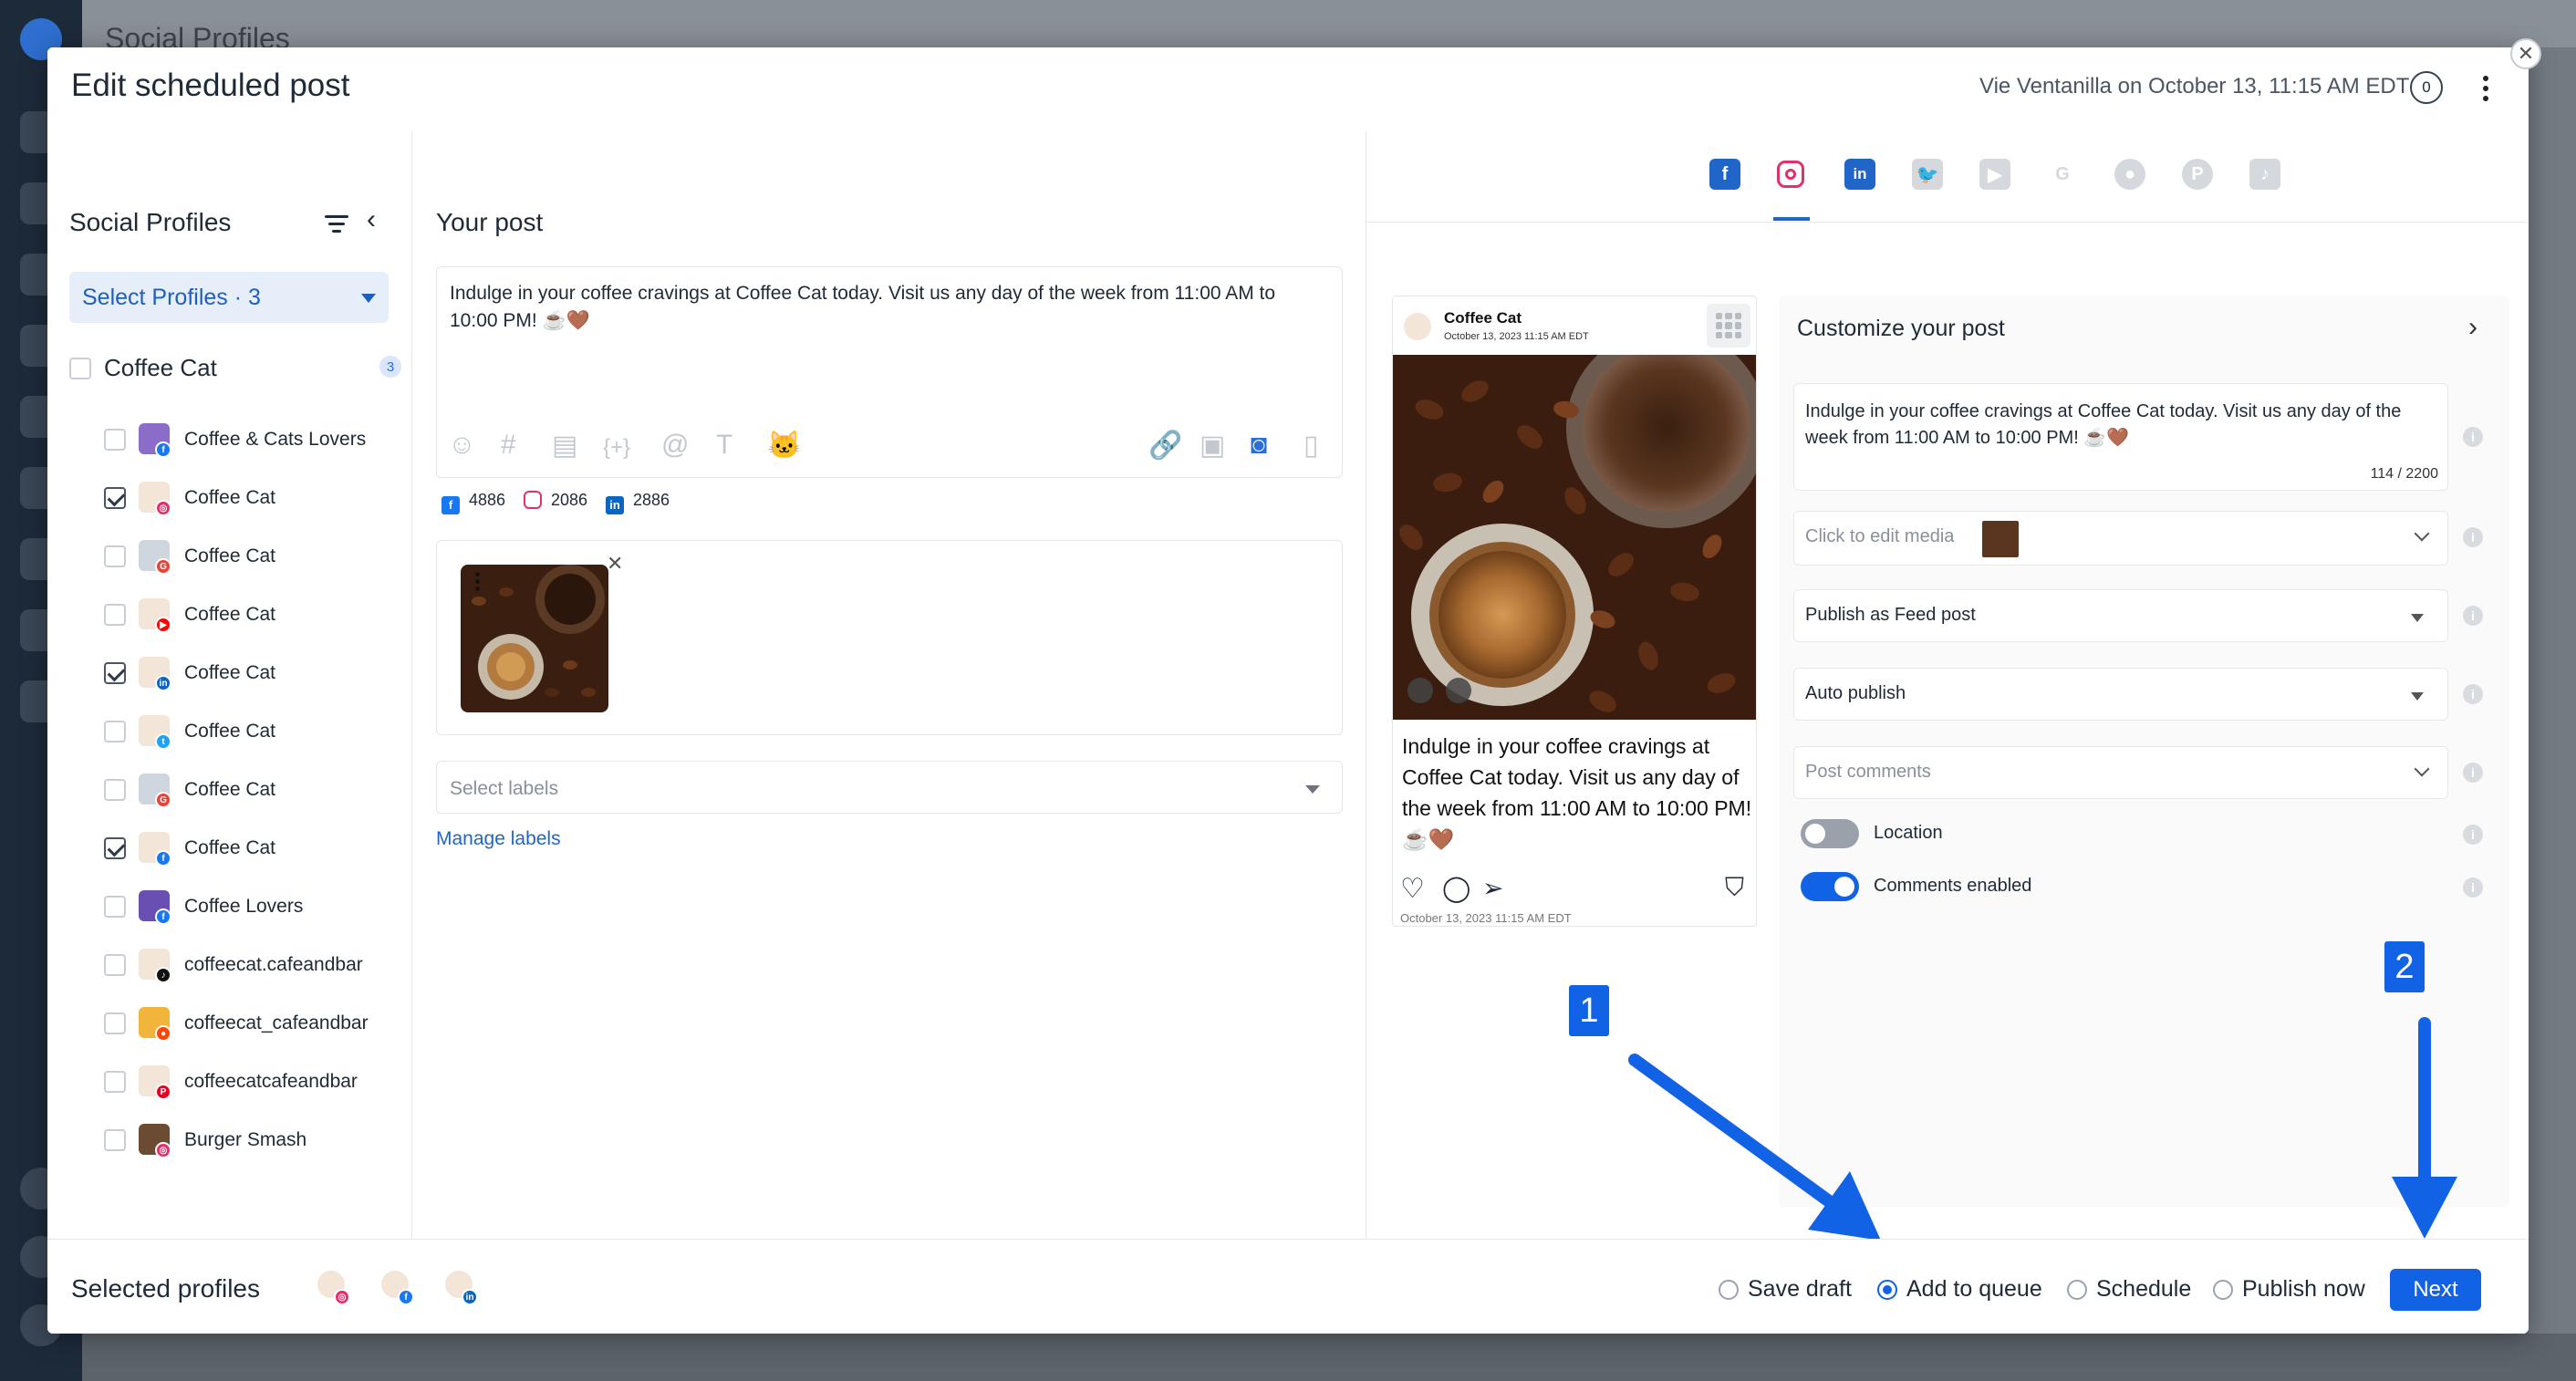 This screenshot has height=1381, width=2576. What do you see at coordinates (784, 446) in the screenshot?
I see `ai-assistant-icon: 🐱` at bounding box center [784, 446].